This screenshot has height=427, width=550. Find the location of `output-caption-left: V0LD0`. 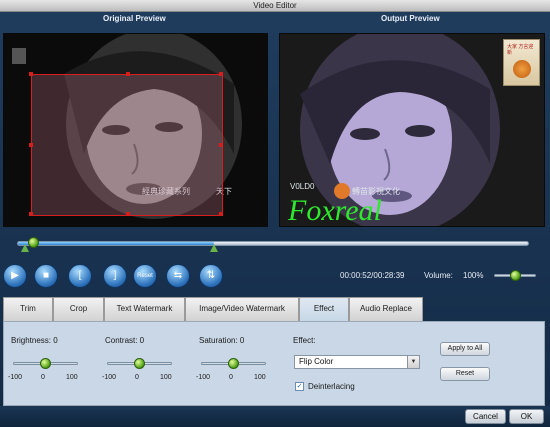

output-caption-left: V0LD0 is located at coordinates (302, 186).